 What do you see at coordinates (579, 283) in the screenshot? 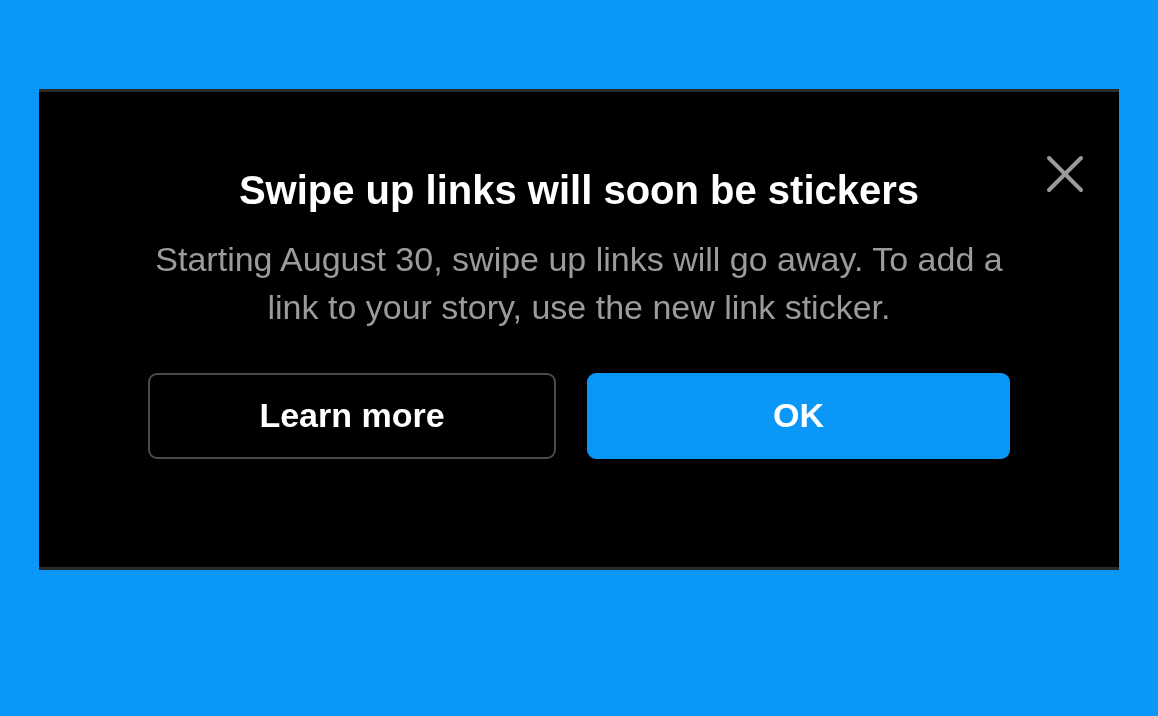
I see `dialog-message: Starting August 30, swipe up links will go away. To add a link to your story, use the new link sticker.` at bounding box center [579, 283].